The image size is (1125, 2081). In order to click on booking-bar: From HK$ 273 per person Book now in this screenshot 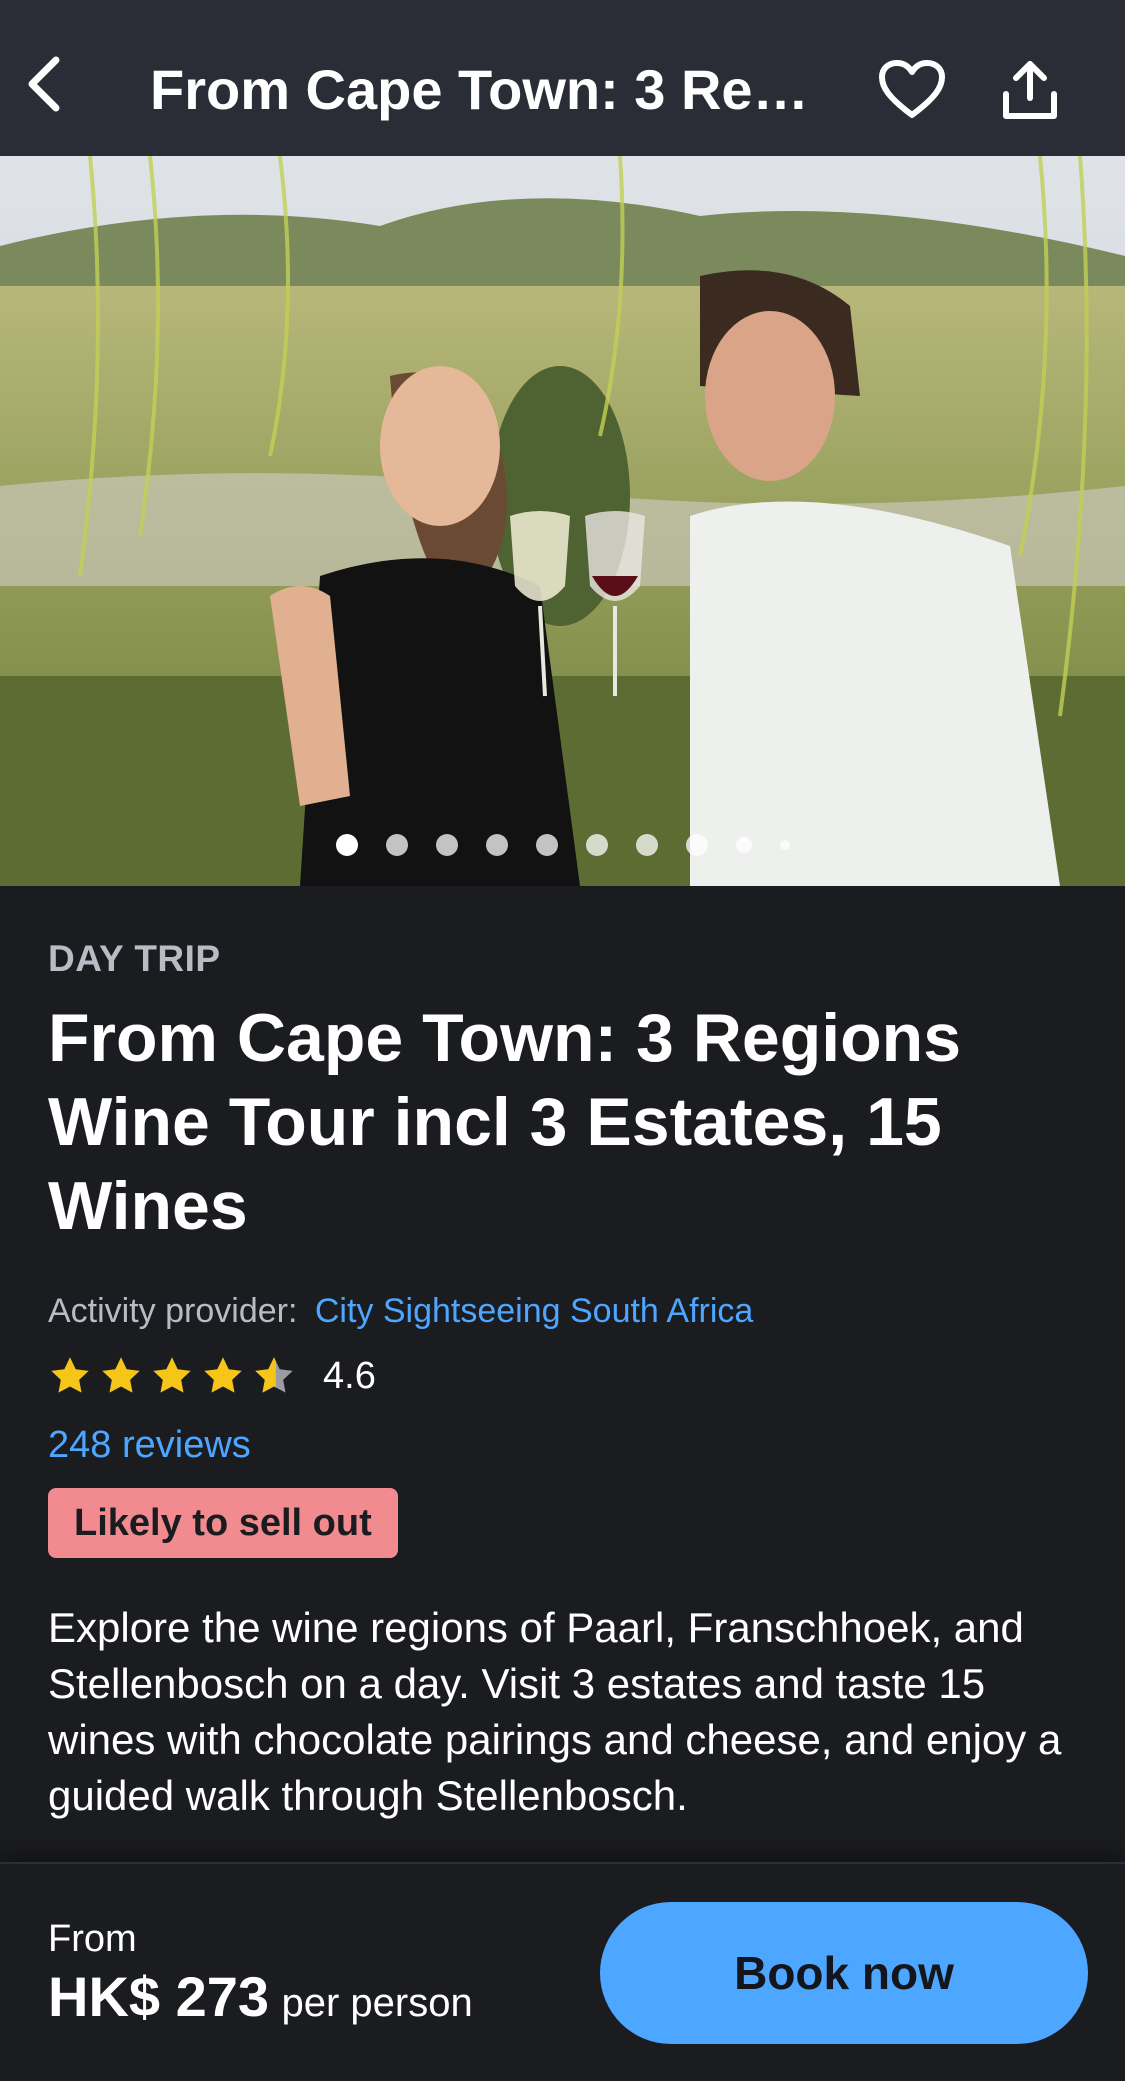, I will do `click(562, 1971)`.